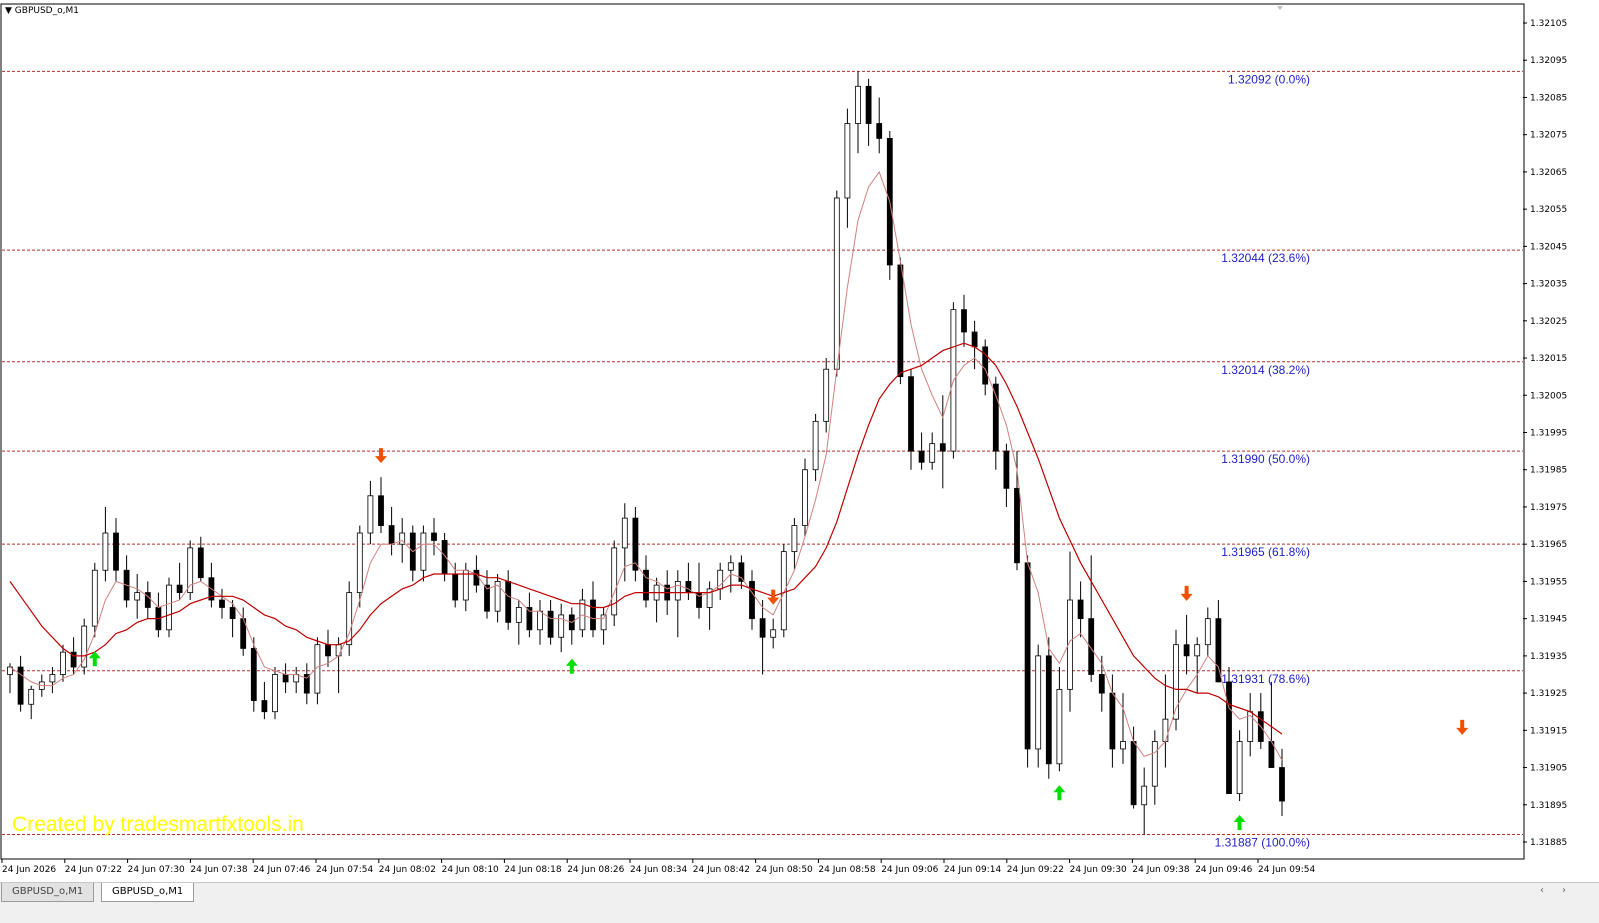 The image size is (1599, 923). What do you see at coordinates (148, 892) in the screenshot?
I see `tab-chart-2: GBPUSD_o,M1` at bounding box center [148, 892].